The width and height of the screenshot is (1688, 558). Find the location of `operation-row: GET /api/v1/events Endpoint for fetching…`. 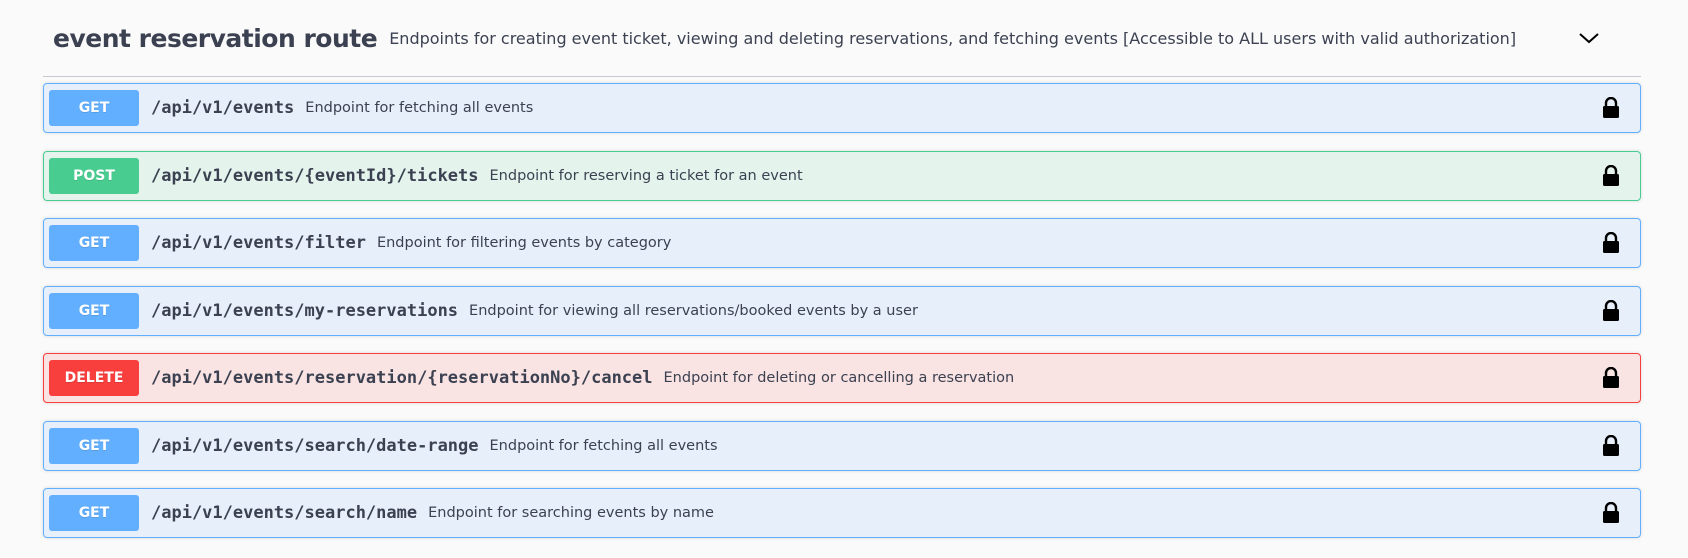

operation-row: GET /api/v1/events Endpoint for fetching… is located at coordinates (842, 108).